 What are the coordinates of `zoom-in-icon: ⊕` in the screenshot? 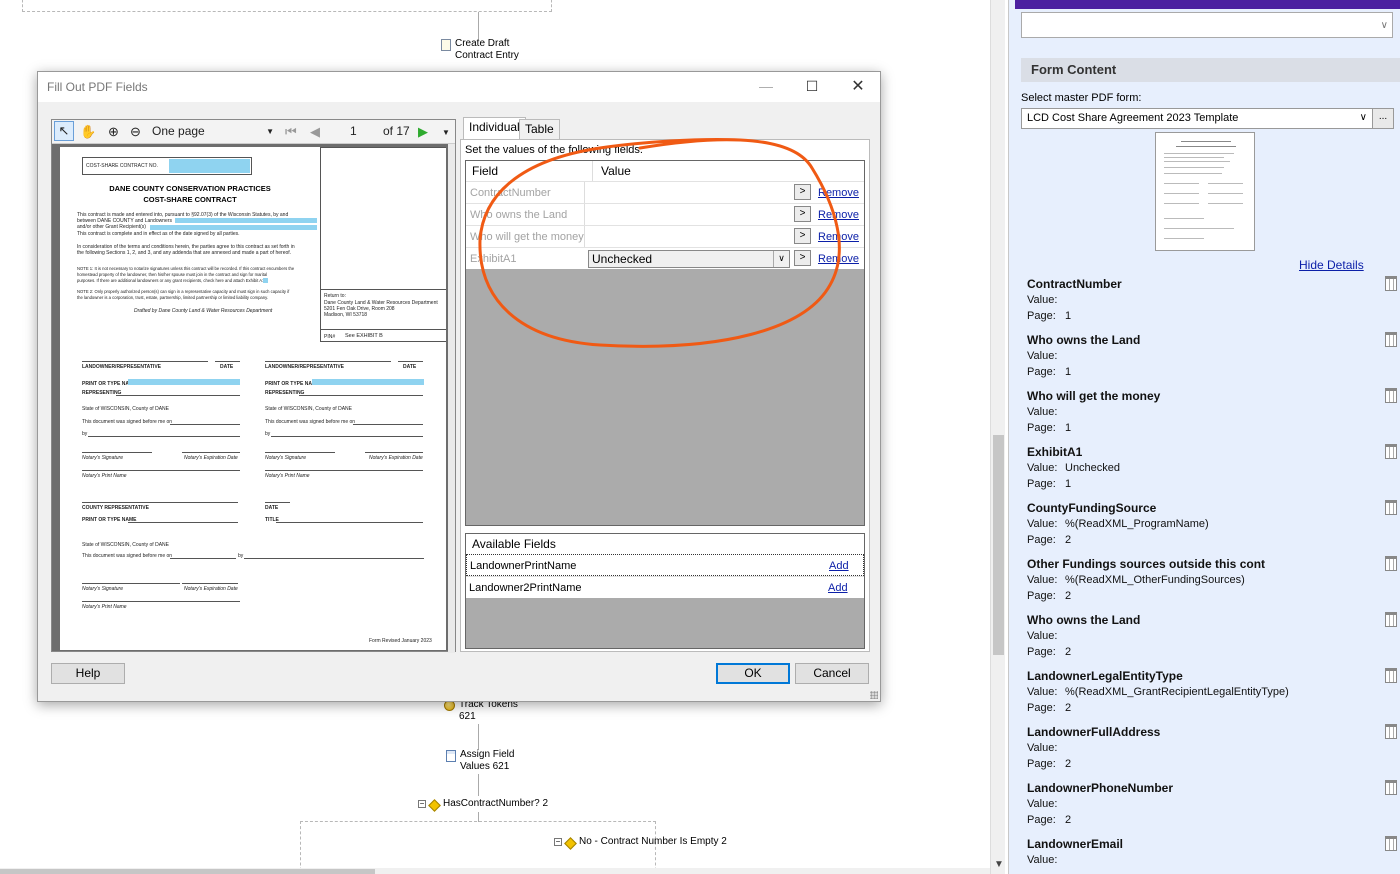 It's located at (113, 132).